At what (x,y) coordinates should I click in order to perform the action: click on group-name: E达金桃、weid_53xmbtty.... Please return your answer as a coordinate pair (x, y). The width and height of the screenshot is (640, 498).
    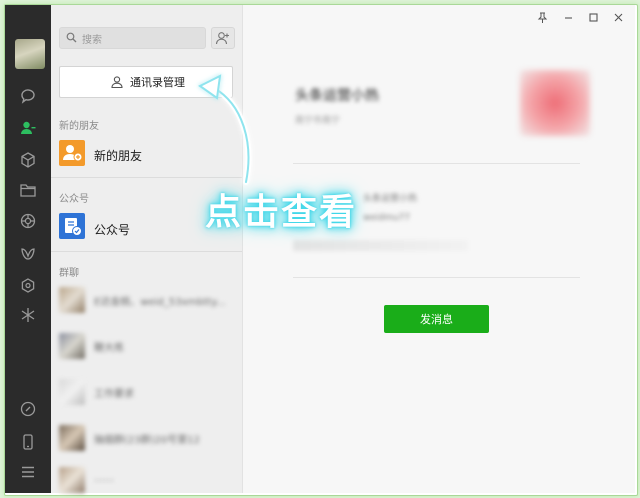
    Looking at the image, I should click on (160, 302).